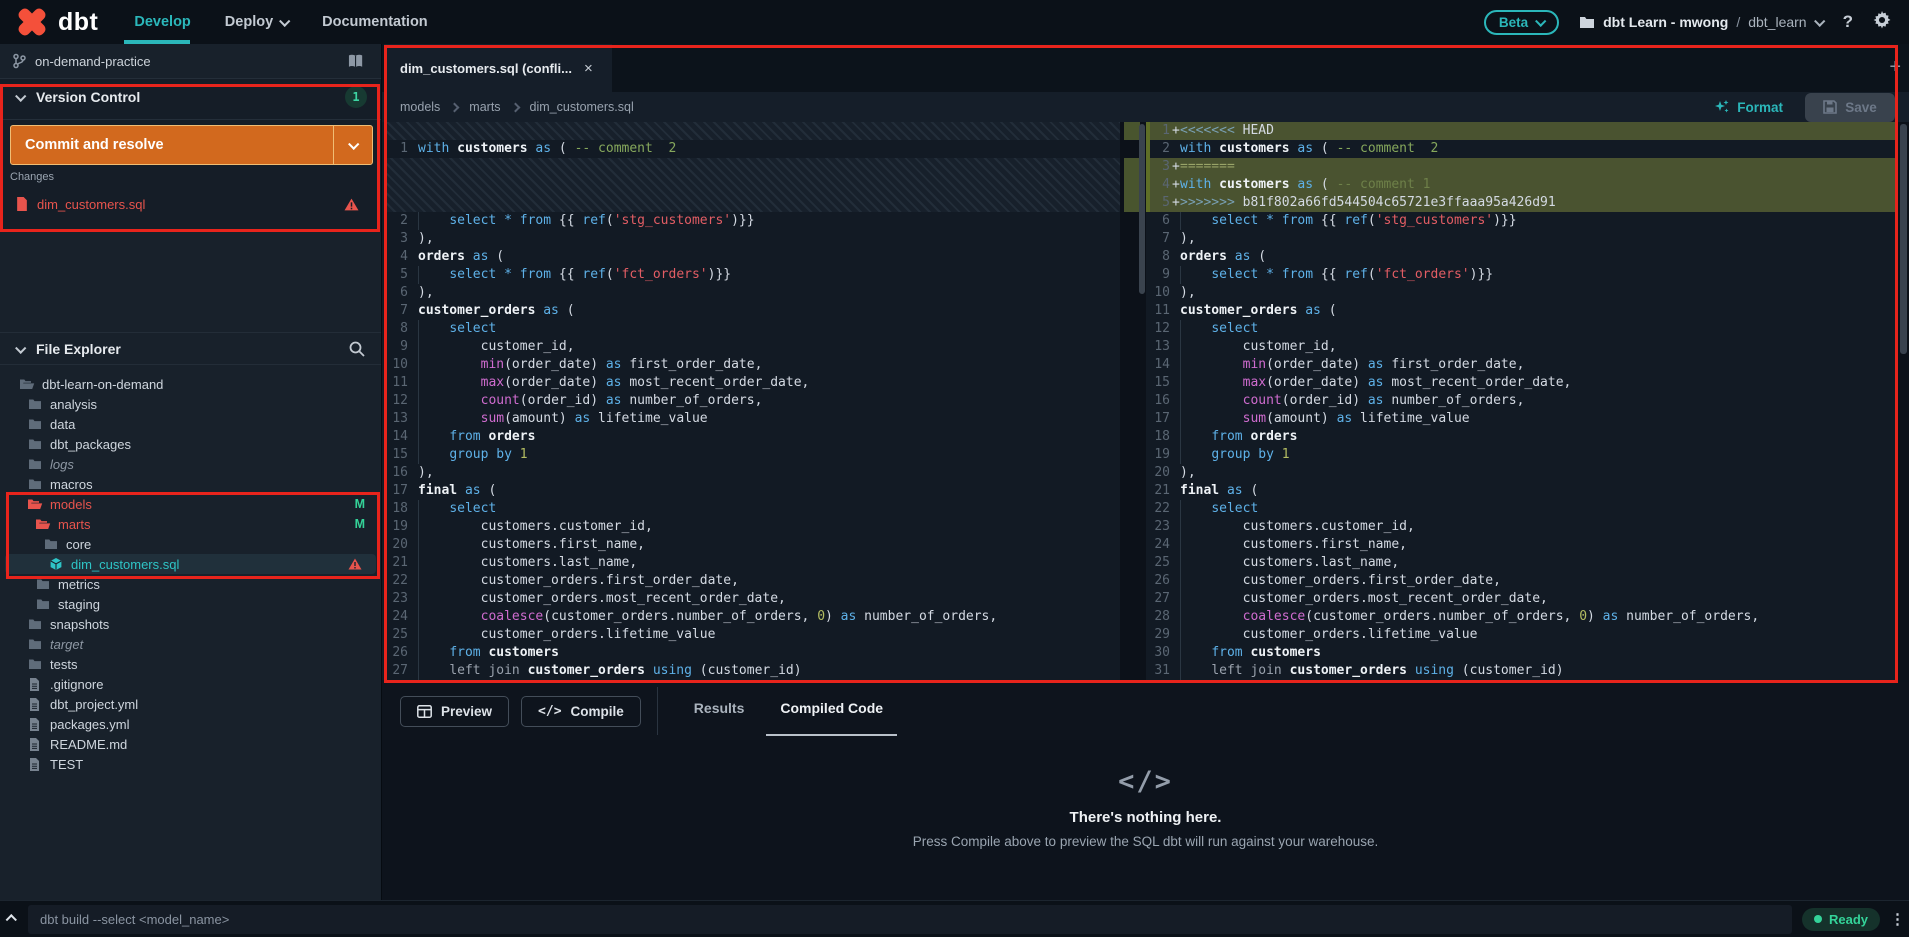 The image size is (1909, 937). I want to click on code-line: 16),, so click(752, 473).